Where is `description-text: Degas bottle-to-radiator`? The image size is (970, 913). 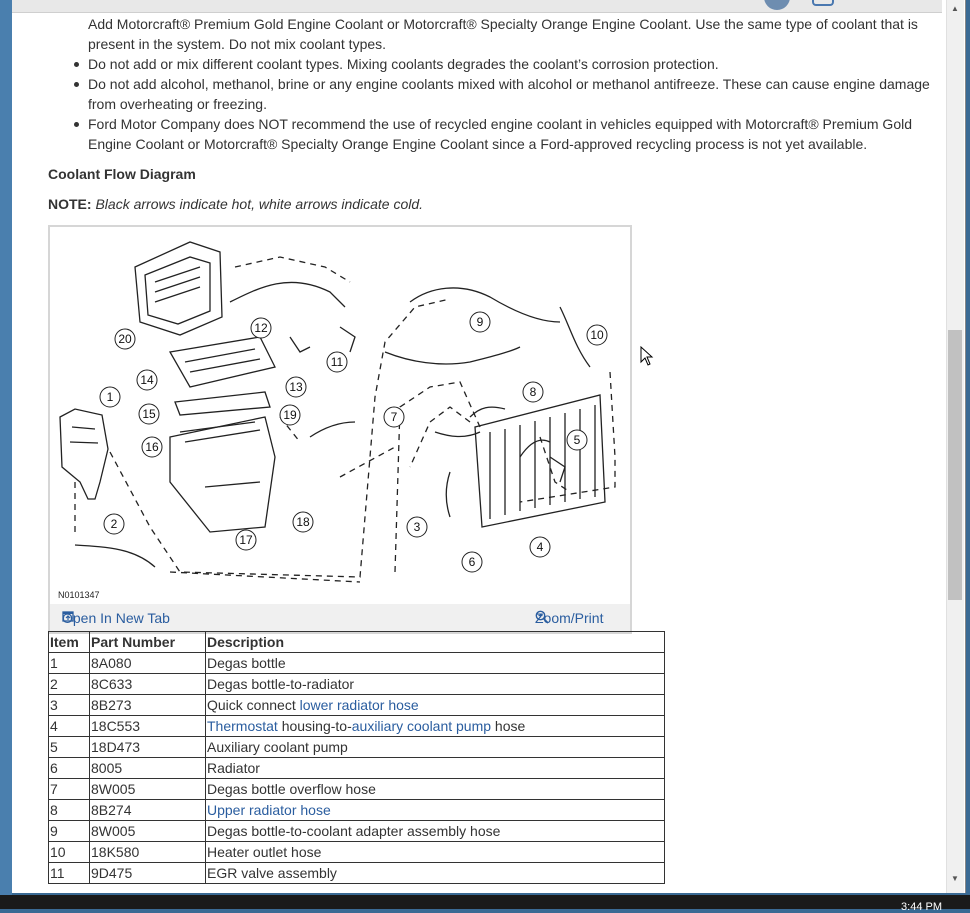 description-text: Degas bottle-to-radiator is located at coordinates (281, 684).